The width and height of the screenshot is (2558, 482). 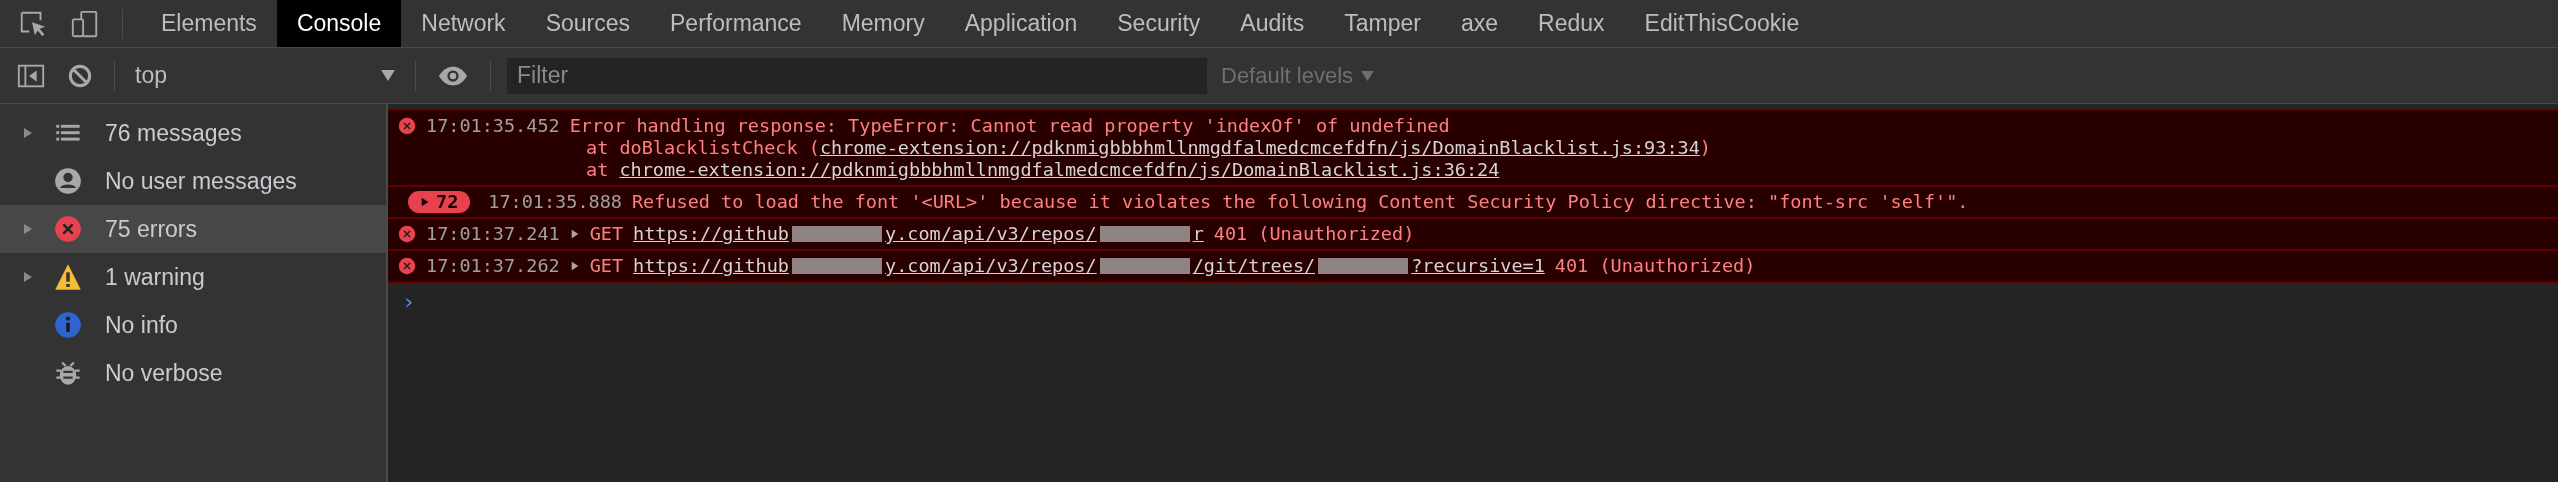 What do you see at coordinates (85, 23) in the screenshot?
I see `device-icon` at bounding box center [85, 23].